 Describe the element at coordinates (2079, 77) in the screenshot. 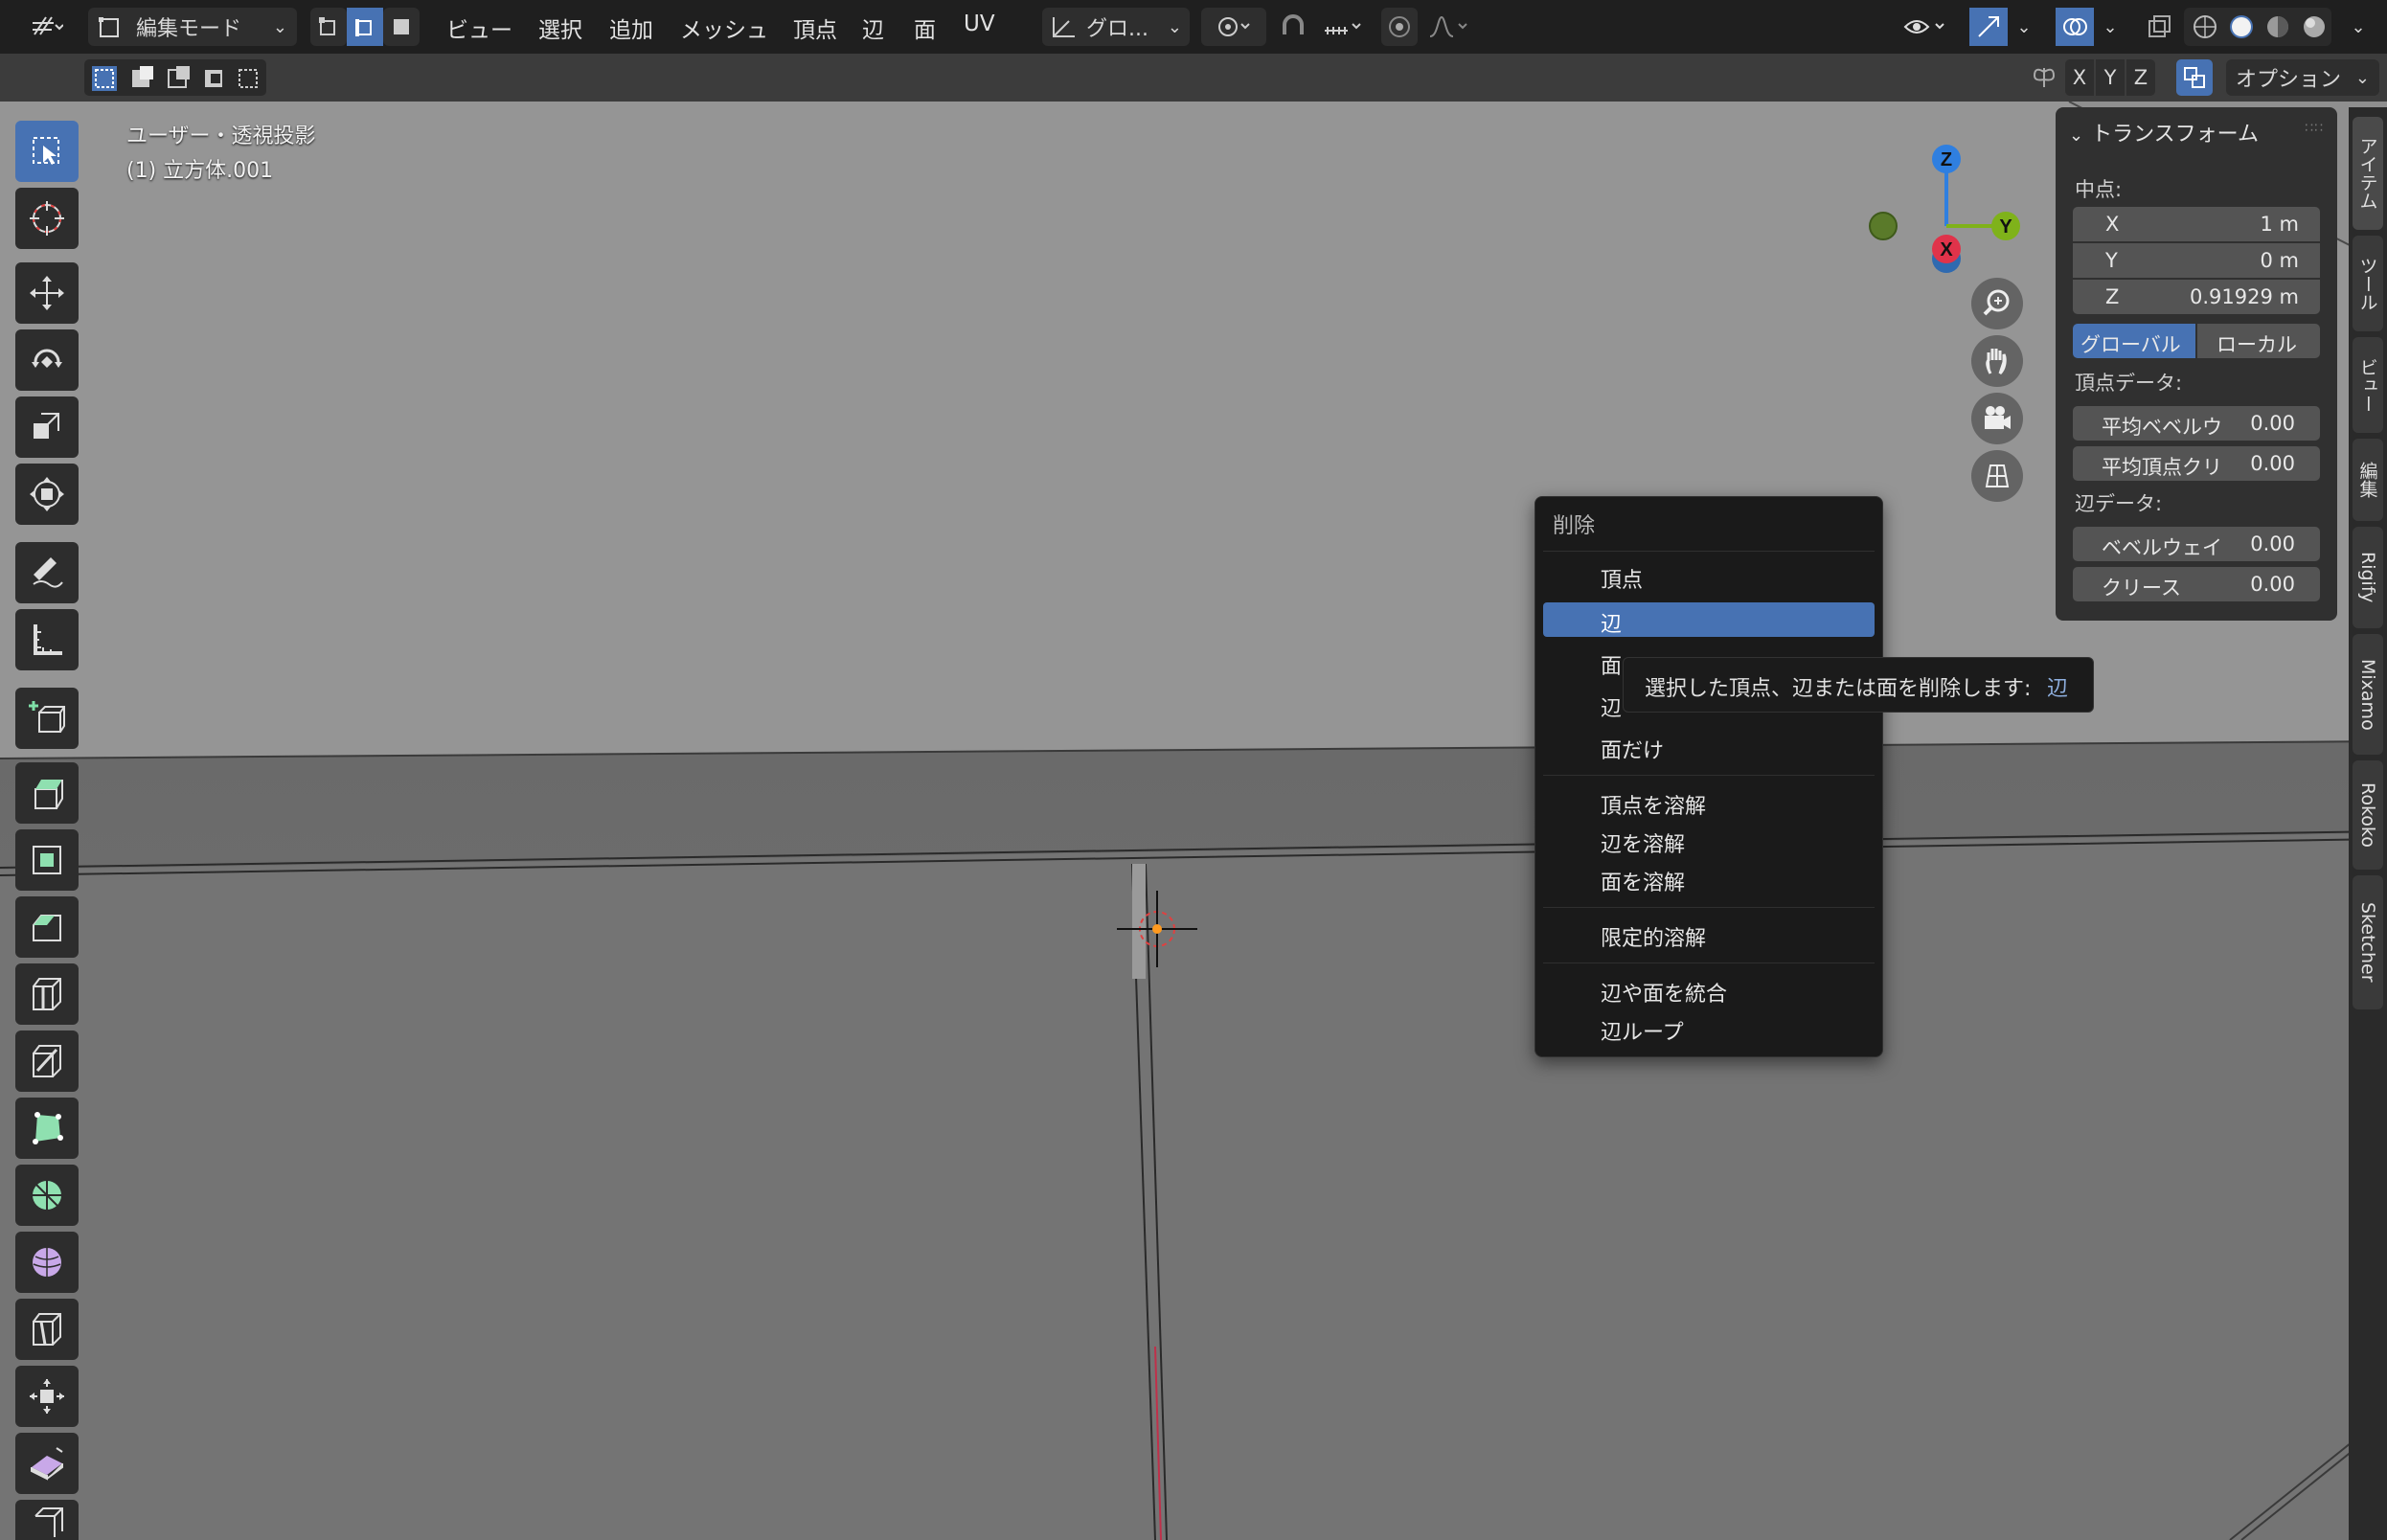

I see `mirror-x-button: X` at that location.